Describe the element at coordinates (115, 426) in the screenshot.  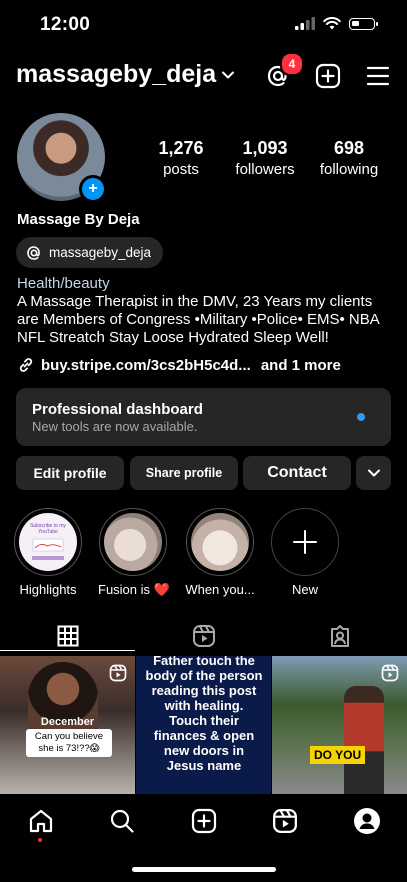
I see `dashboard-subtitle: New tools are now available.` at that location.